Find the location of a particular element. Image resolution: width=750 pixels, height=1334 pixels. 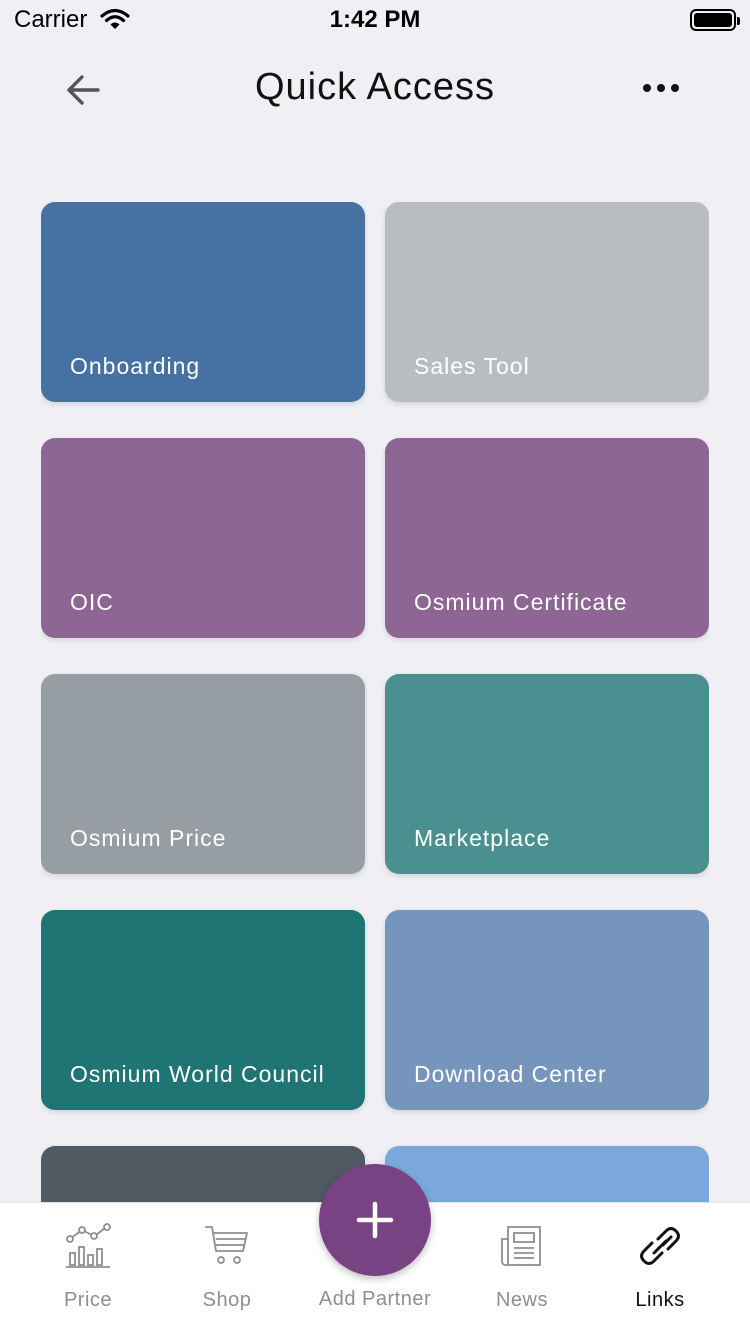

plus-icon is located at coordinates (375, 1222).